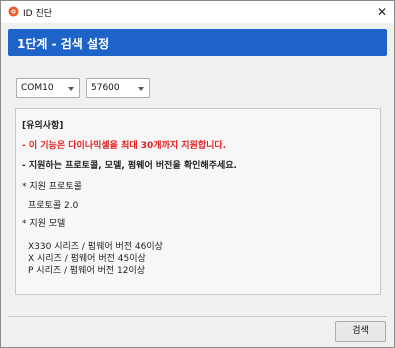  I want to click on step-title: 1단계 - 검색 설정, so click(63, 44).